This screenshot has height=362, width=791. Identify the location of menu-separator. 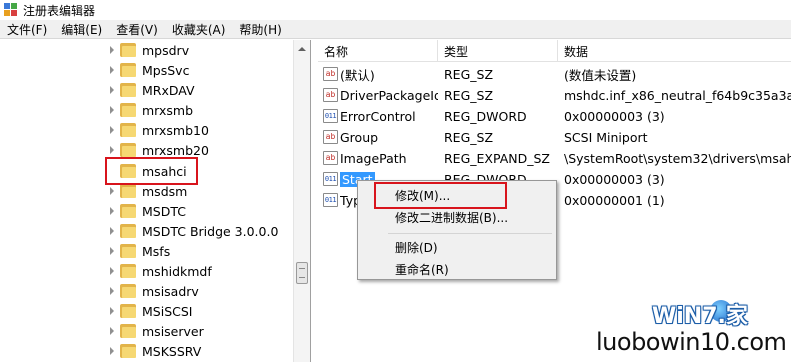
(470, 233).